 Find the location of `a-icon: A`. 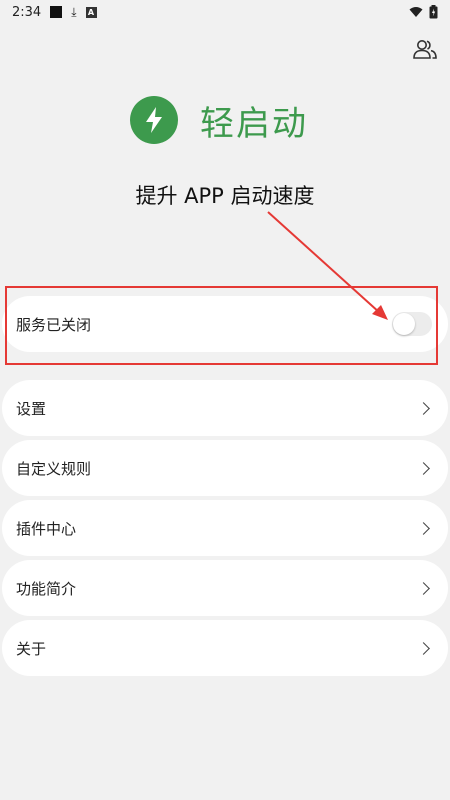

a-icon: A is located at coordinates (91, 12).